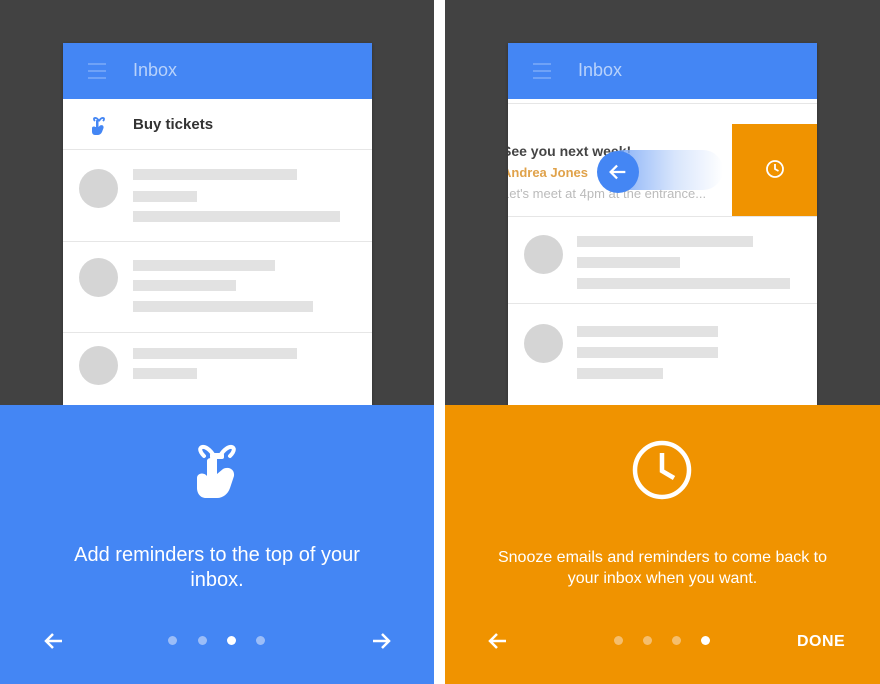 This screenshot has width=880, height=684. I want to click on next-button, so click(381, 641).